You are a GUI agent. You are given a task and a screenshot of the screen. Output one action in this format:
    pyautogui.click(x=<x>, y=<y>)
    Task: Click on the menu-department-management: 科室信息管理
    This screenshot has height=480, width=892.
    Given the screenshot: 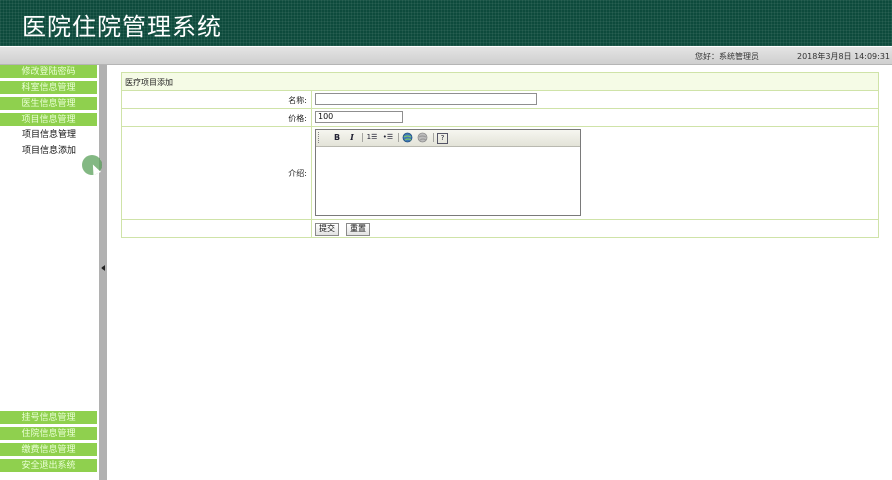 What is the action you would take?
    pyautogui.click(x=48, y=88)
    